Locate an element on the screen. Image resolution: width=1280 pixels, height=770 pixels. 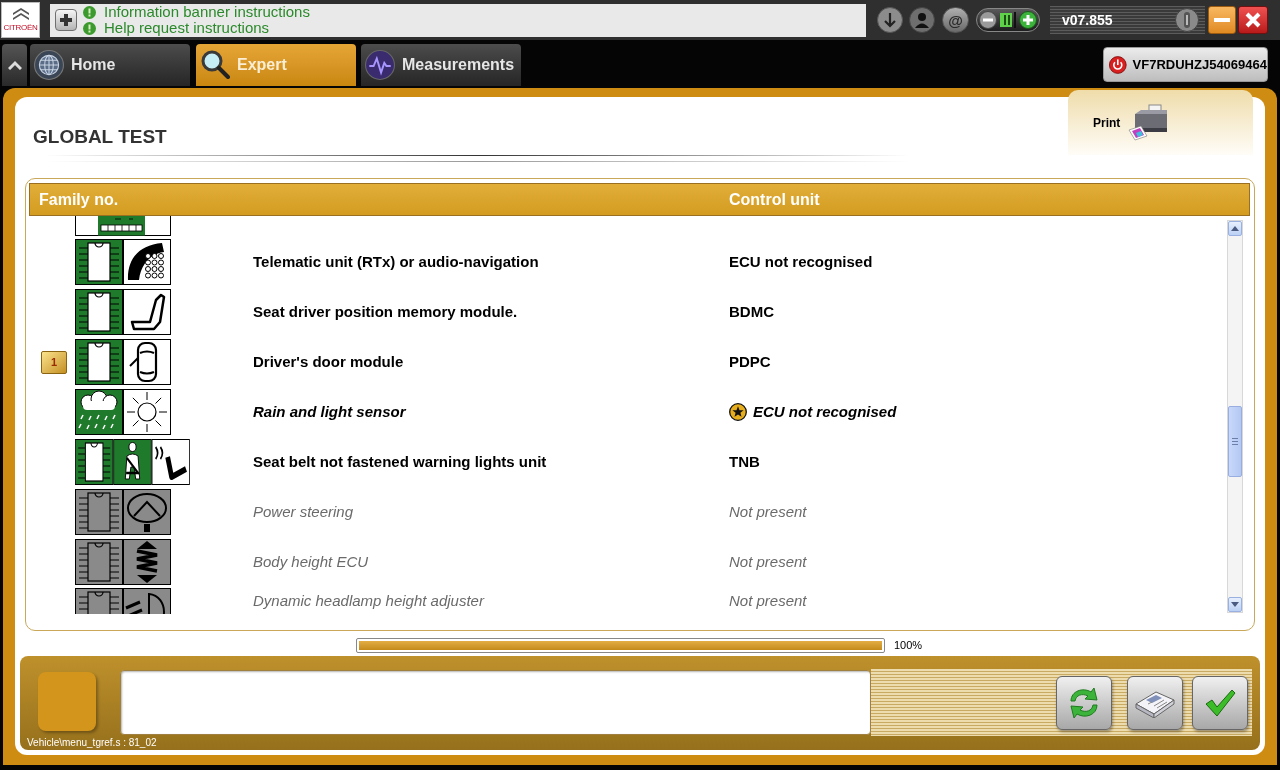
close-button is located at coordinates (1253, 20).